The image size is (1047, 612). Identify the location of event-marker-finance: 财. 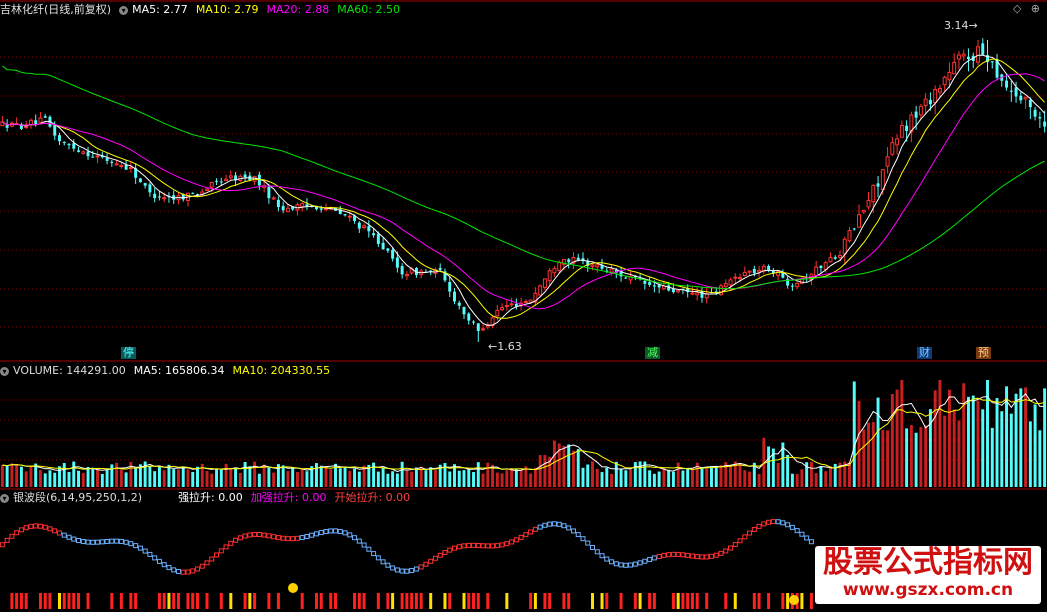
(924, 353).